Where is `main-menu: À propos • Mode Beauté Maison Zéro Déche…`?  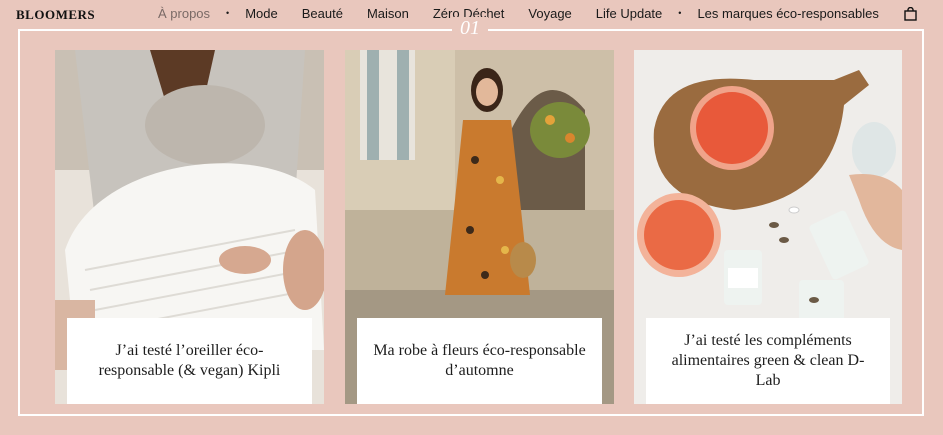
main-menu: À propos • Mode Beauté Maison Zéro Déche… is located at coordinates (518, 13).